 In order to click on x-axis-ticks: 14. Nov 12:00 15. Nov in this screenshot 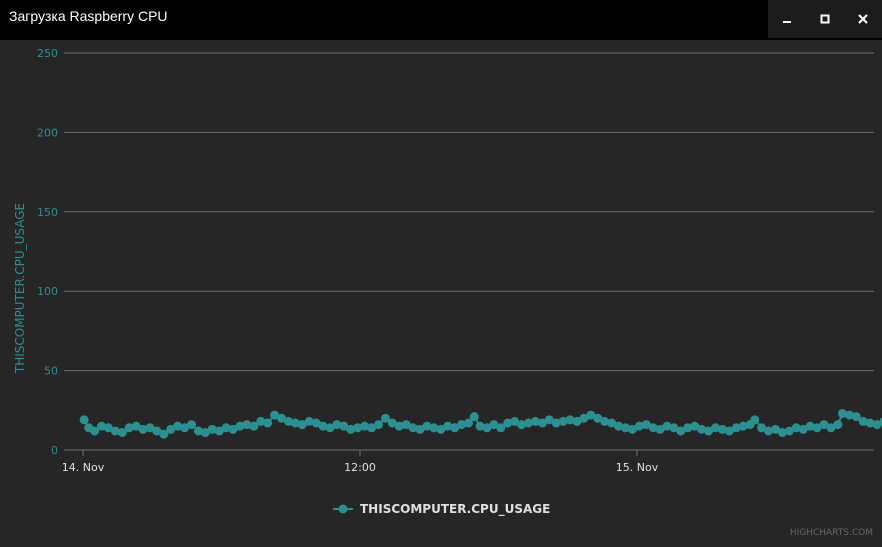, I will do `click(360, 462)`.